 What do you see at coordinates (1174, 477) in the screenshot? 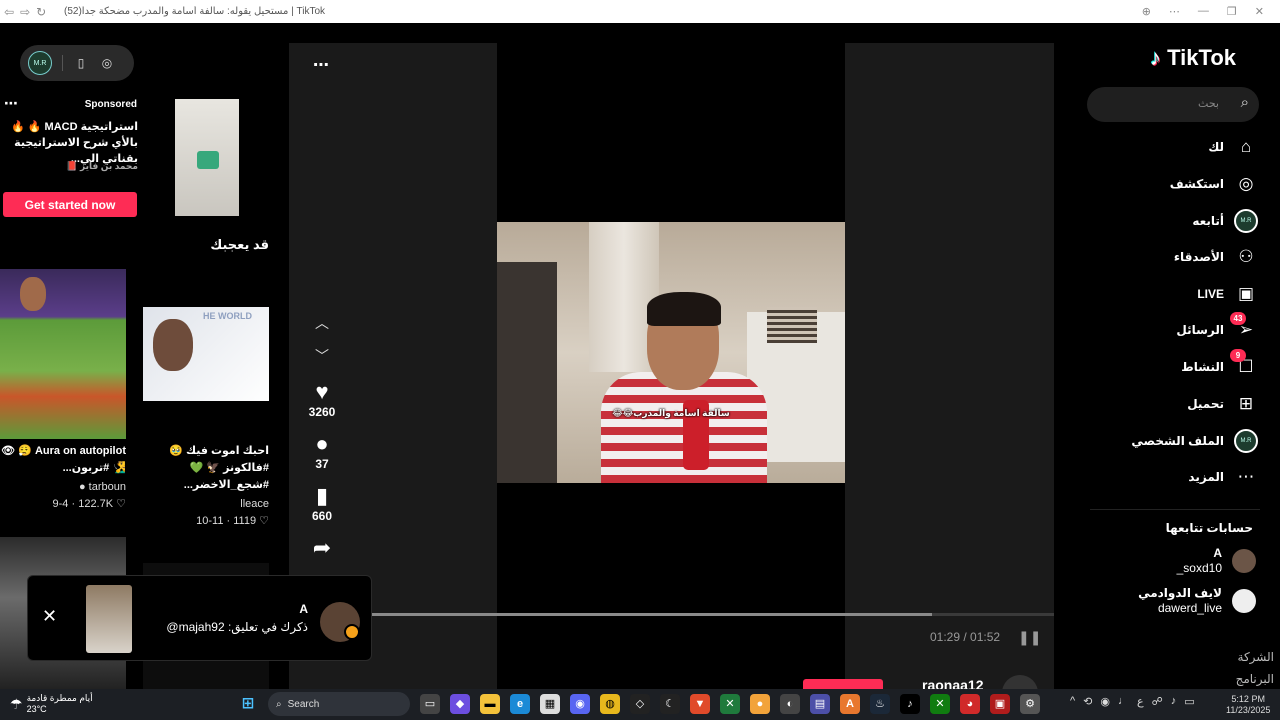
I see `nav-more: المزيد ⋯` at bounding box center [1174, 477].